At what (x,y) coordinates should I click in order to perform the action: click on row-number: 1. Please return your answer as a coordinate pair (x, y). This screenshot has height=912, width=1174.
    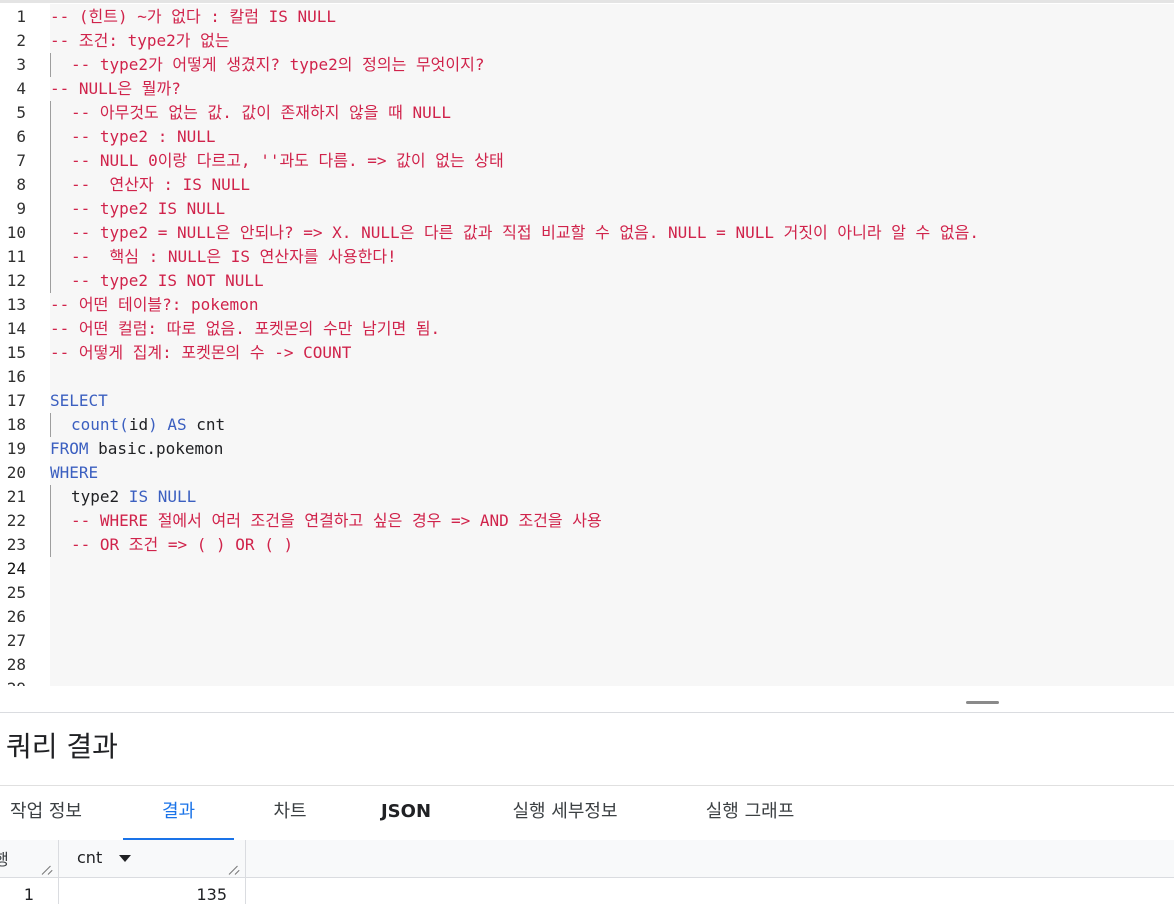
    Looking at the image, I should click on (29, 891).